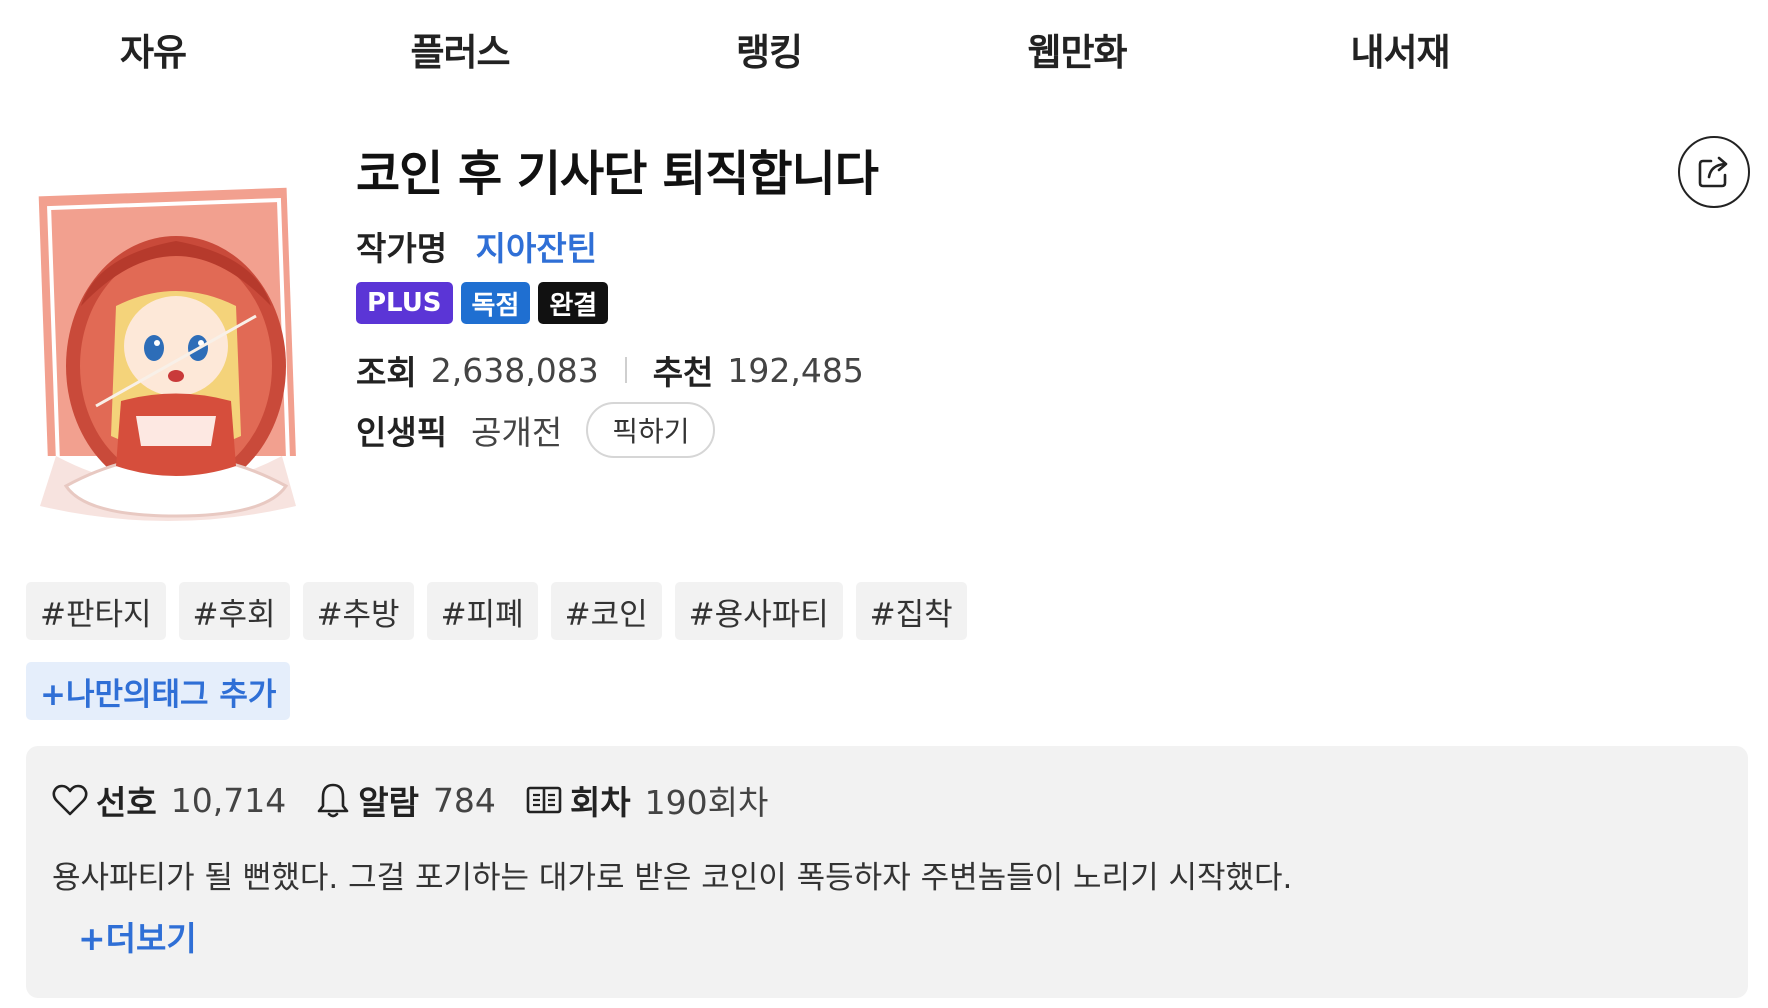 The image size is (1768, 1008). Describe the element at coordinates (544, 800) in the screenshot. I see `book-icon` at that location.